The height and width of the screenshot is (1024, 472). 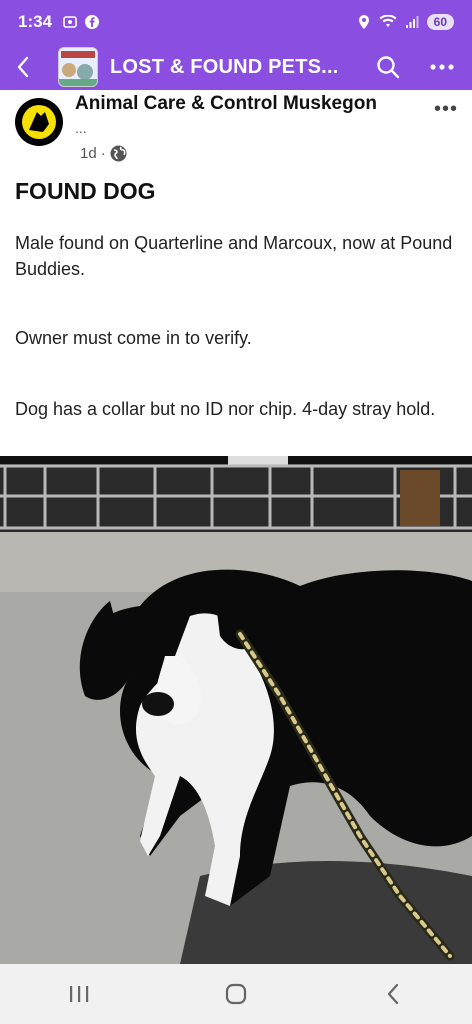 What do you see at coordinates (92, 22) in the screenshot?
I see `facebook-notification-icon` at bounding box center [92, 22].